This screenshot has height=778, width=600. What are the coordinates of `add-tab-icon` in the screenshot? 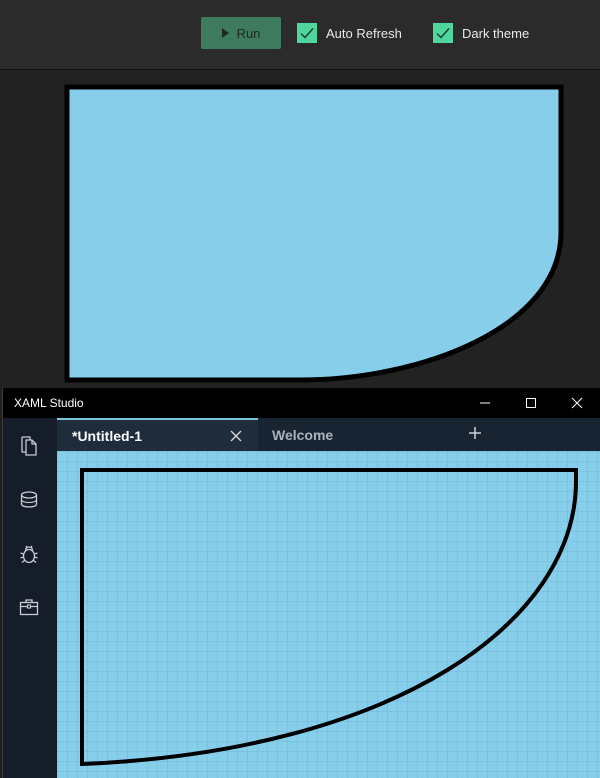 It's located at (475, 433).